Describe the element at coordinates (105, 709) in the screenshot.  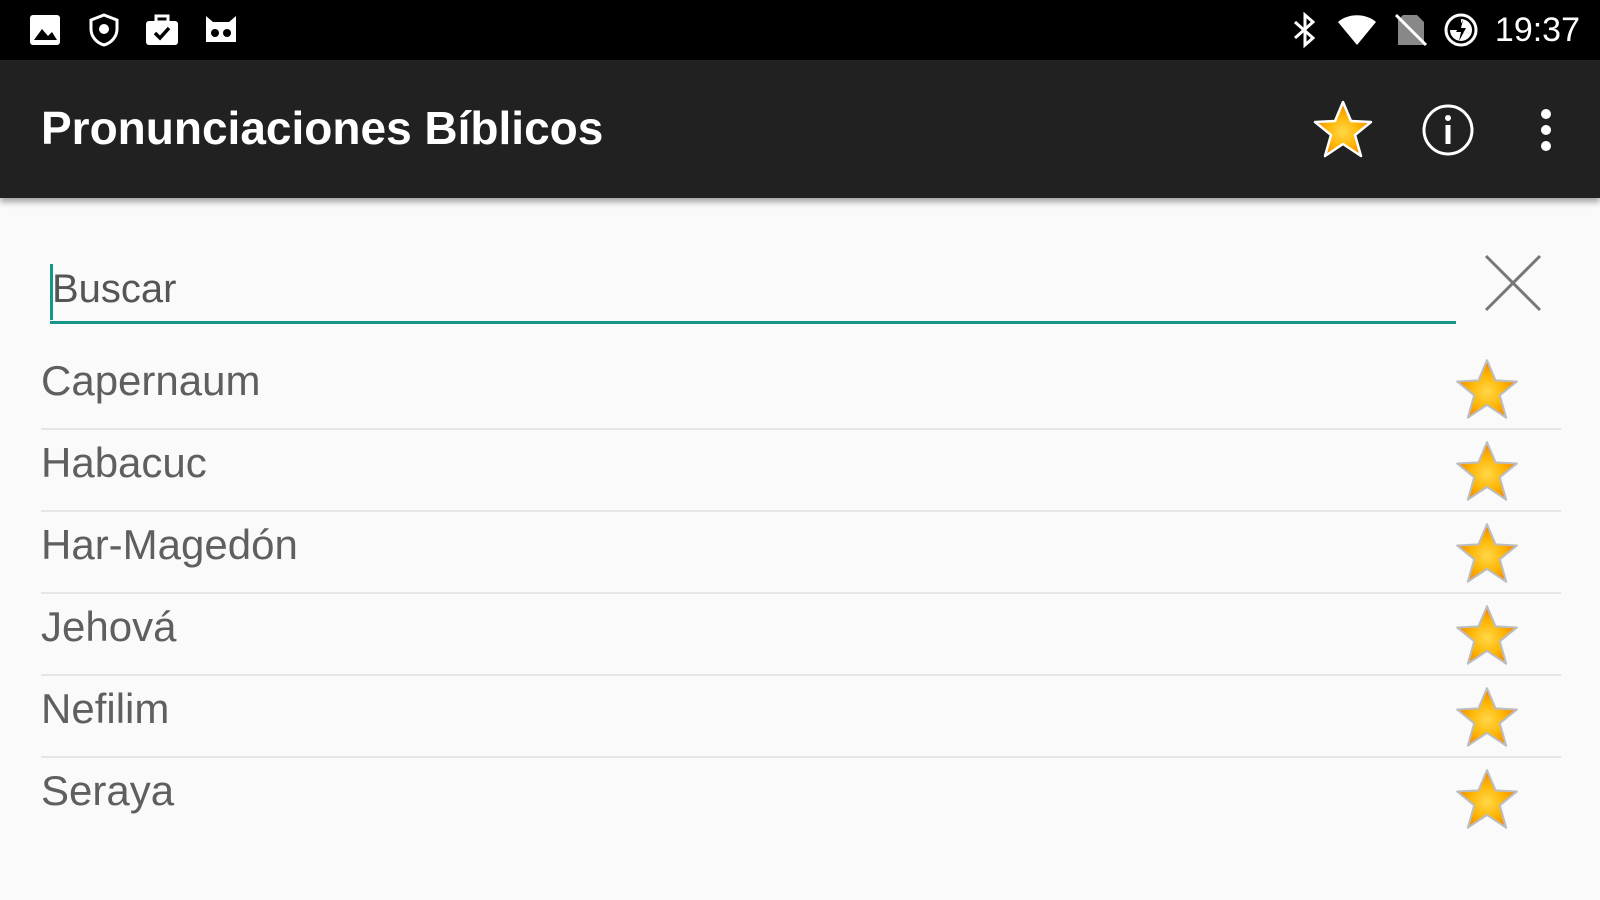
I see `list-item-label: Nefilim` at that location.